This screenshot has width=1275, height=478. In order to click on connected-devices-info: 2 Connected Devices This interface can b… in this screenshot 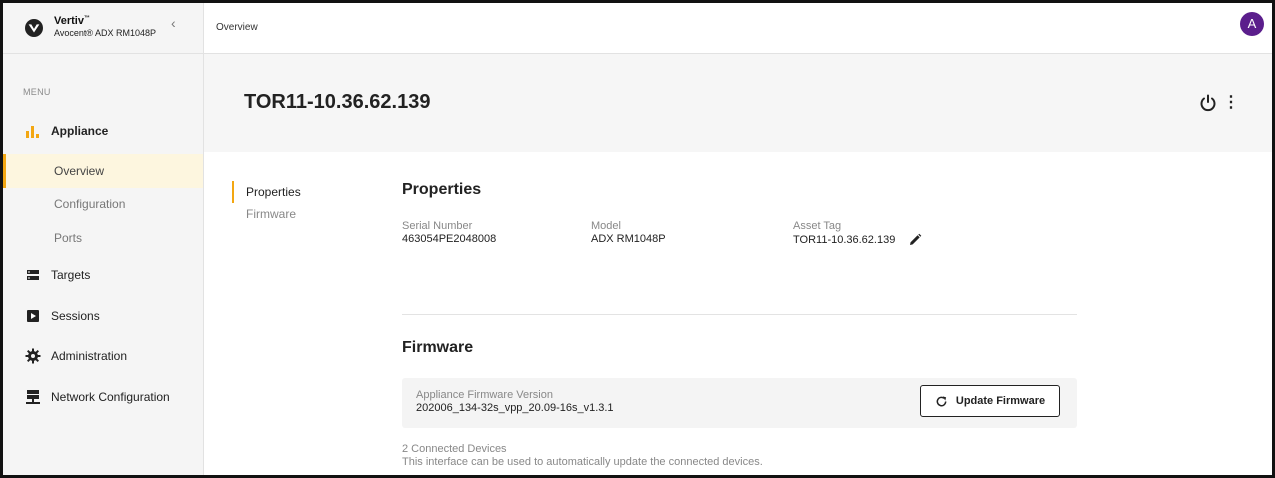, I will do `click(582, 456)`.